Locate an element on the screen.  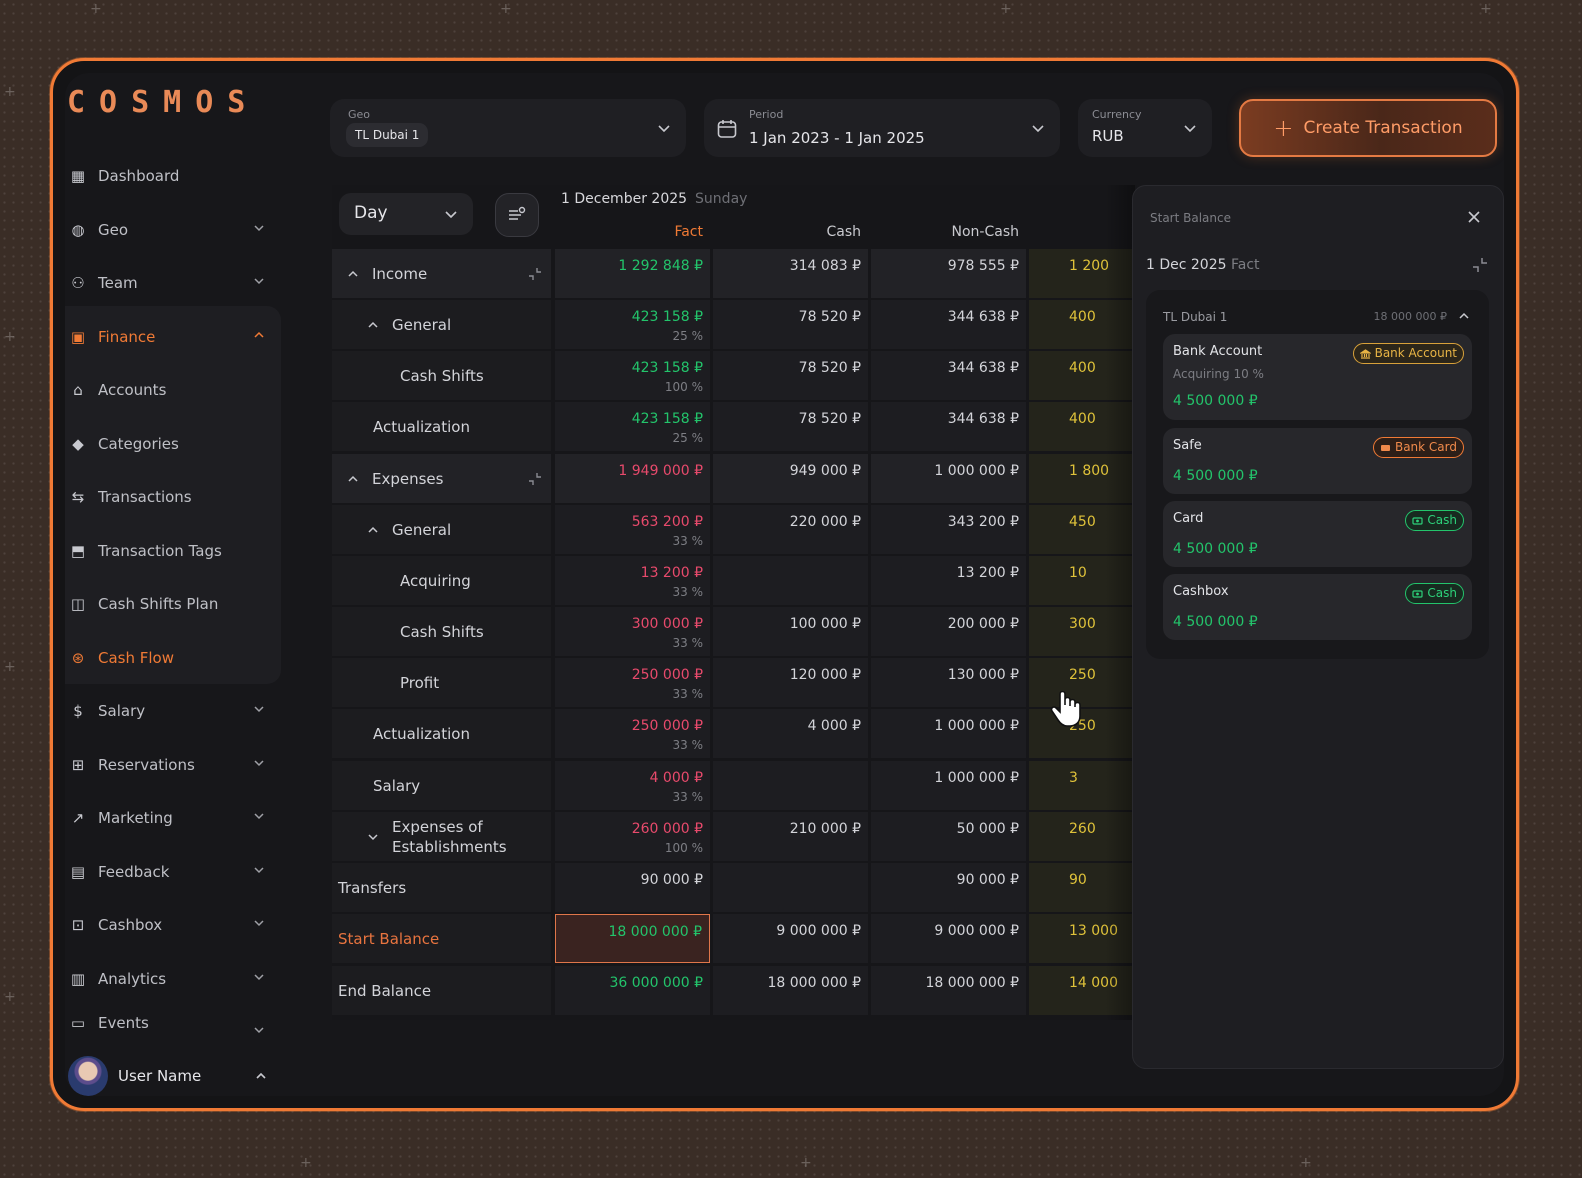
table-cell-fact: 1 292 848 ₽ is located at coordinates (632, 273).